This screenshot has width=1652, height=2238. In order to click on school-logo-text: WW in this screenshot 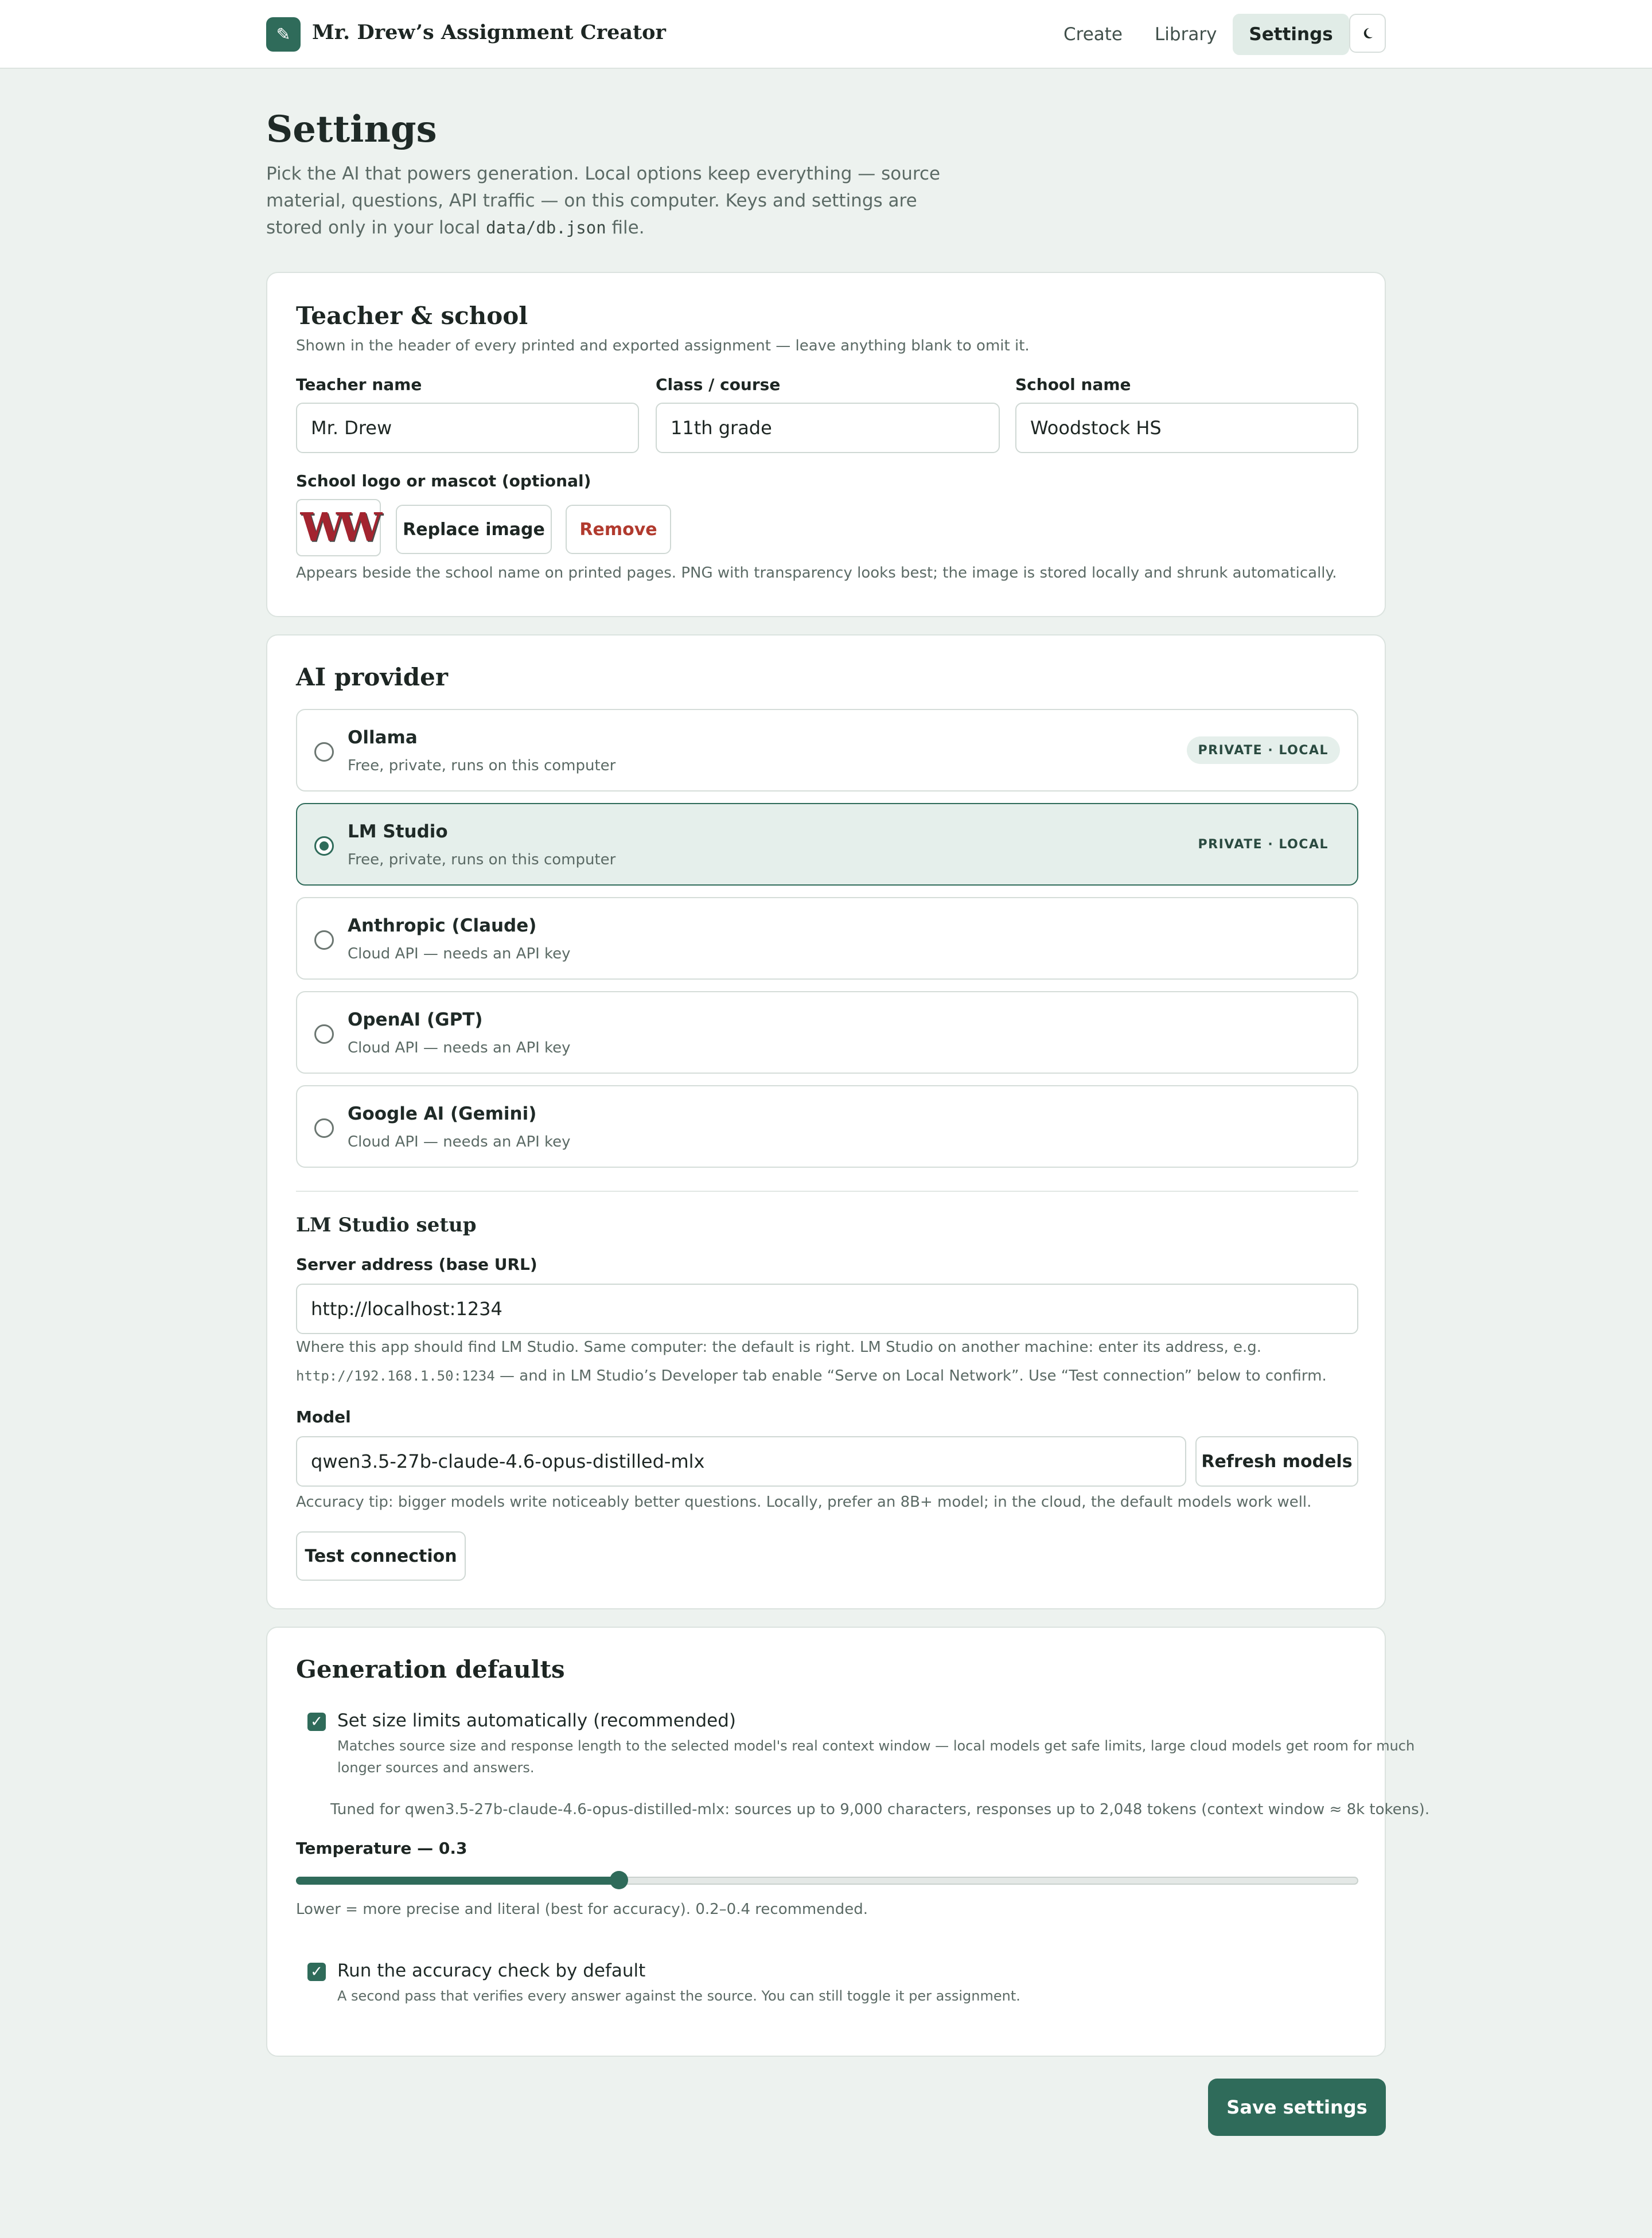, I will do `click(341, 528)`.